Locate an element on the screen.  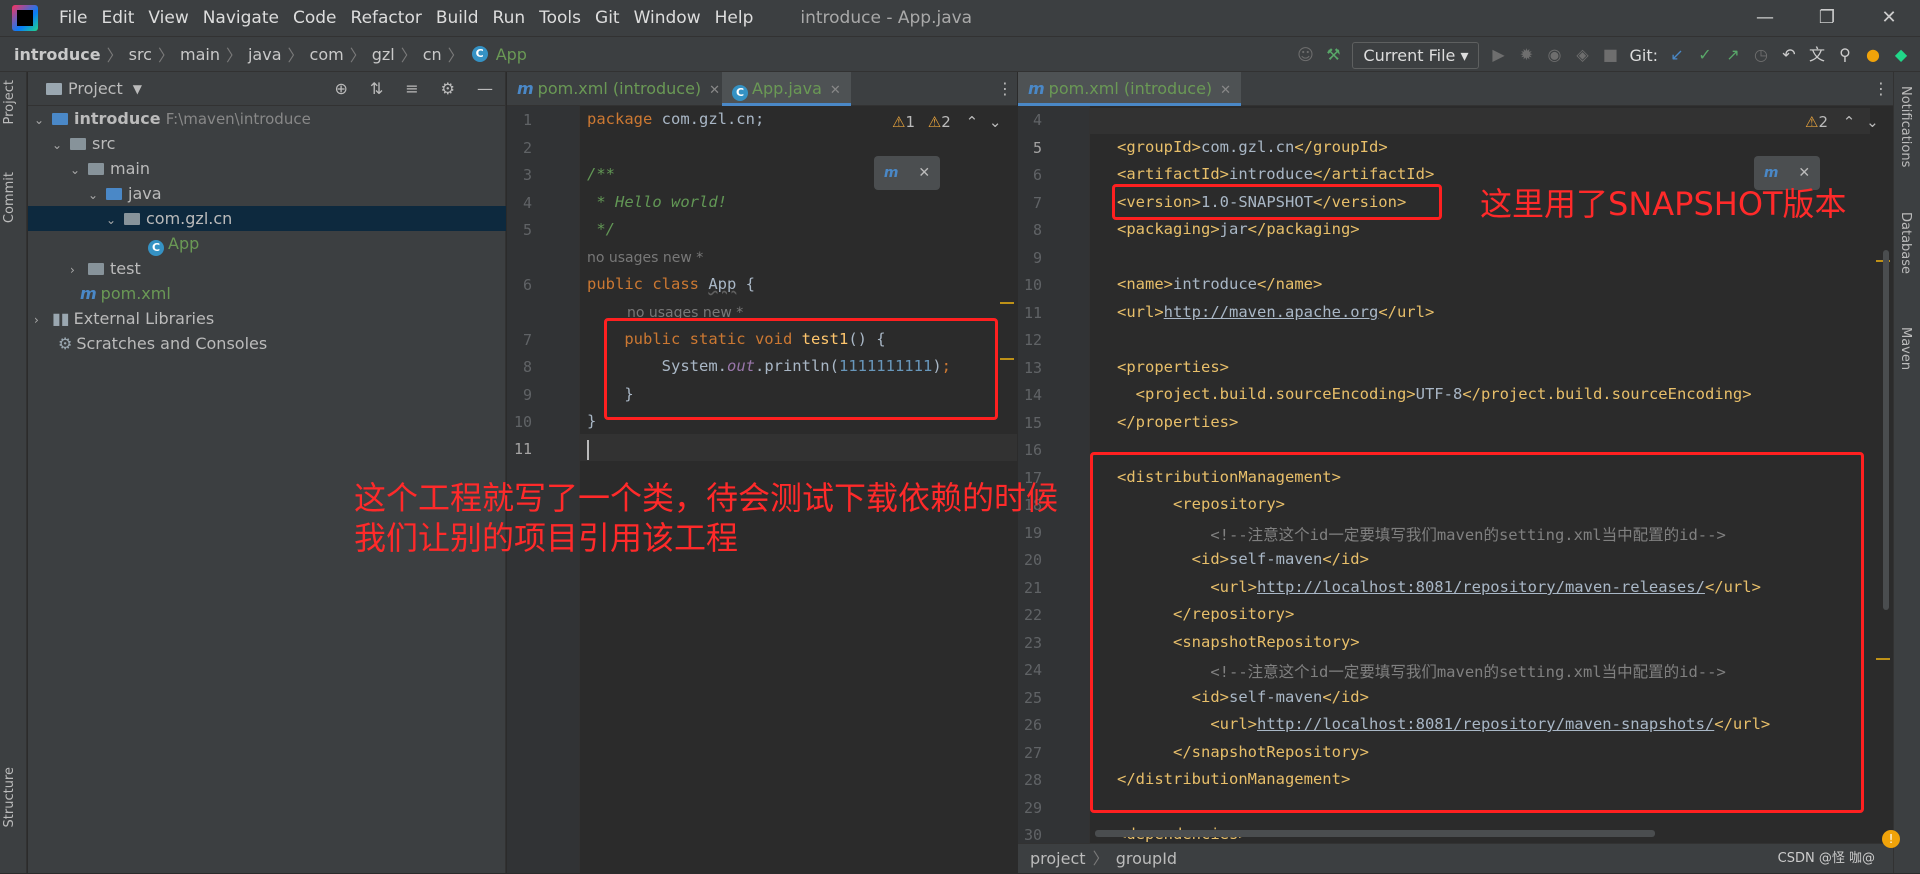
menu-git: Git is located at coordinates (607, 18).